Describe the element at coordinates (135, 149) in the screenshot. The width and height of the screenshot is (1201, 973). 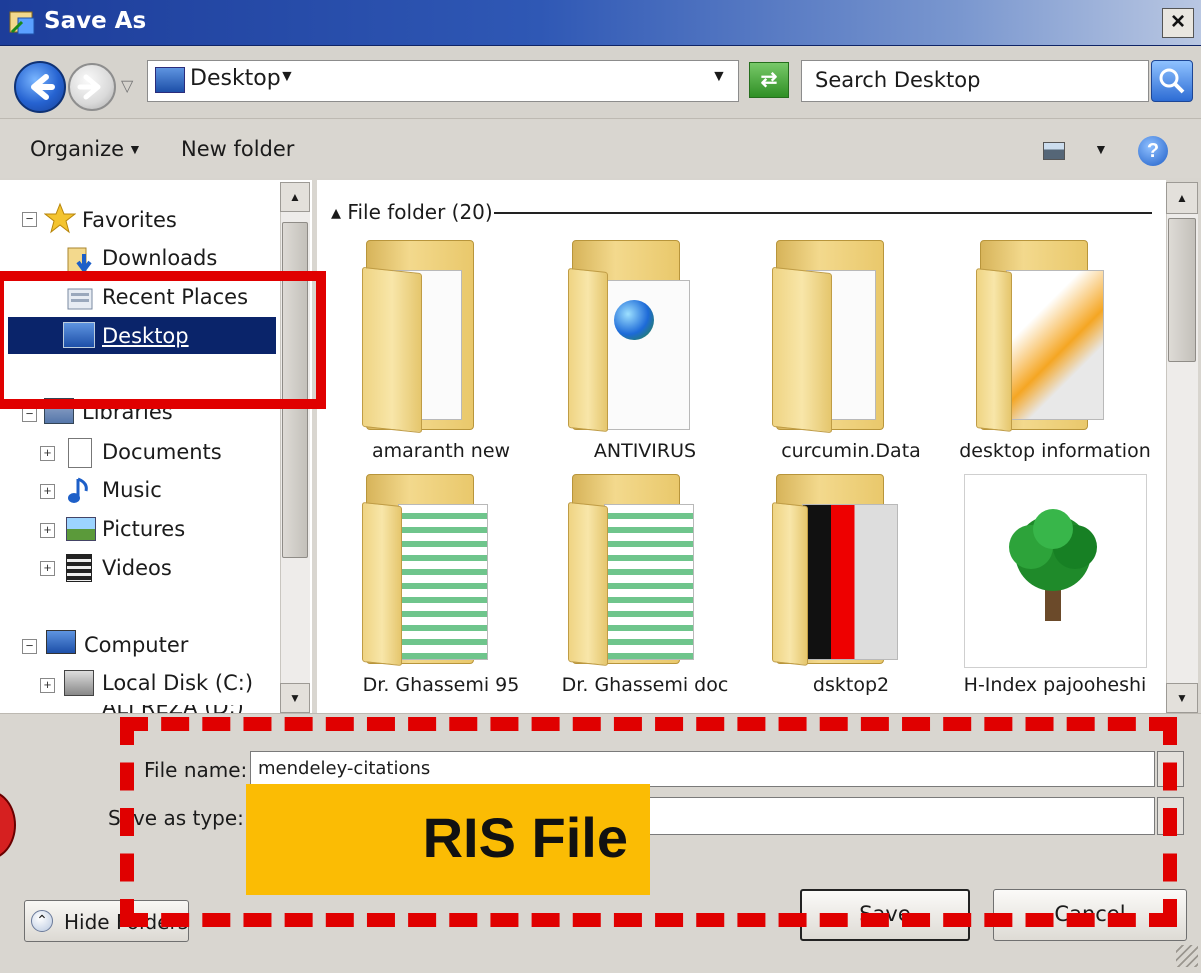
I see `organize-dropdown-icon: ▼` at that location.